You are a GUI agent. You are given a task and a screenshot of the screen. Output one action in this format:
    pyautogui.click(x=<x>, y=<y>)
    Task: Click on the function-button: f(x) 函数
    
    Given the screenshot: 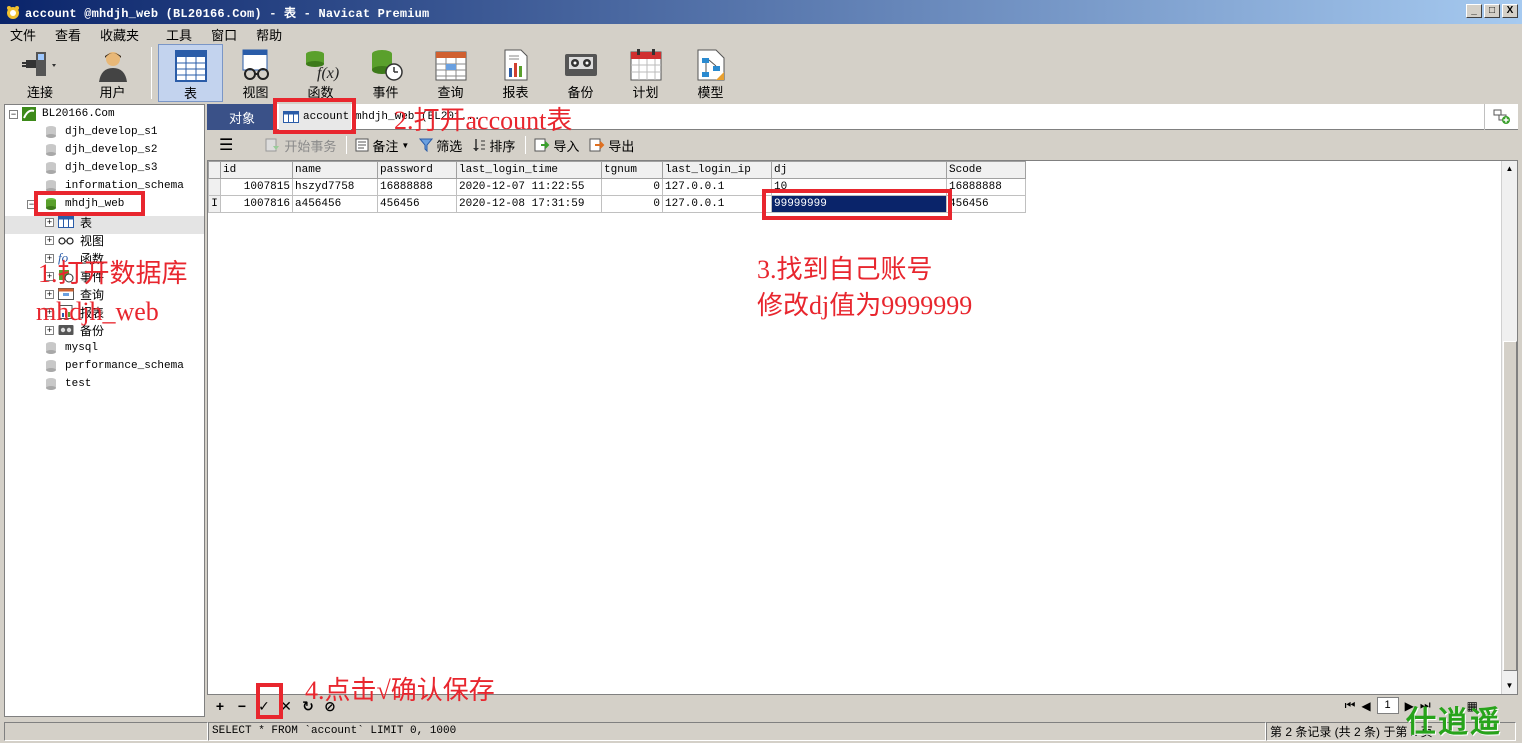 What is the action you would take?
    pyautogui.click(x=320, y=73)
    